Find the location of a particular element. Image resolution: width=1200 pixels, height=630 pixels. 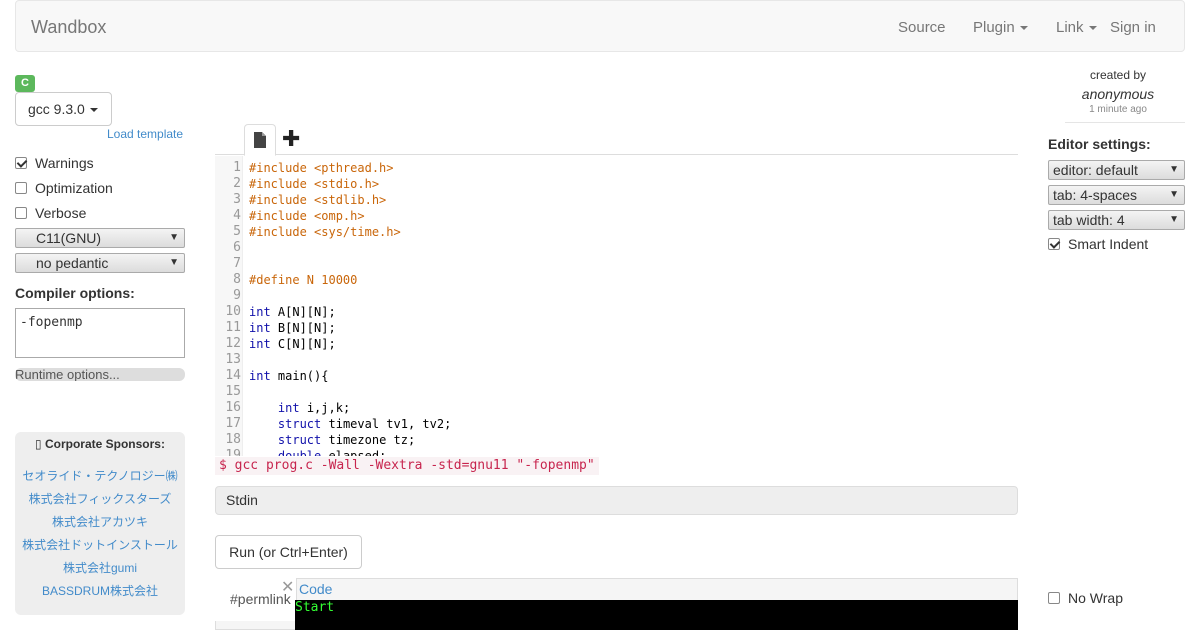

sponsor-link: 株式会社アカツキ is located at coordinates (100, 521).